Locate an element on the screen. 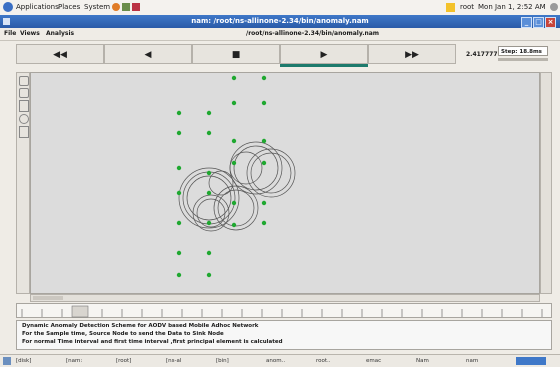 The image size is (560, 367). step-field: Step: 18.8ms is located at coordinates (523, 51).